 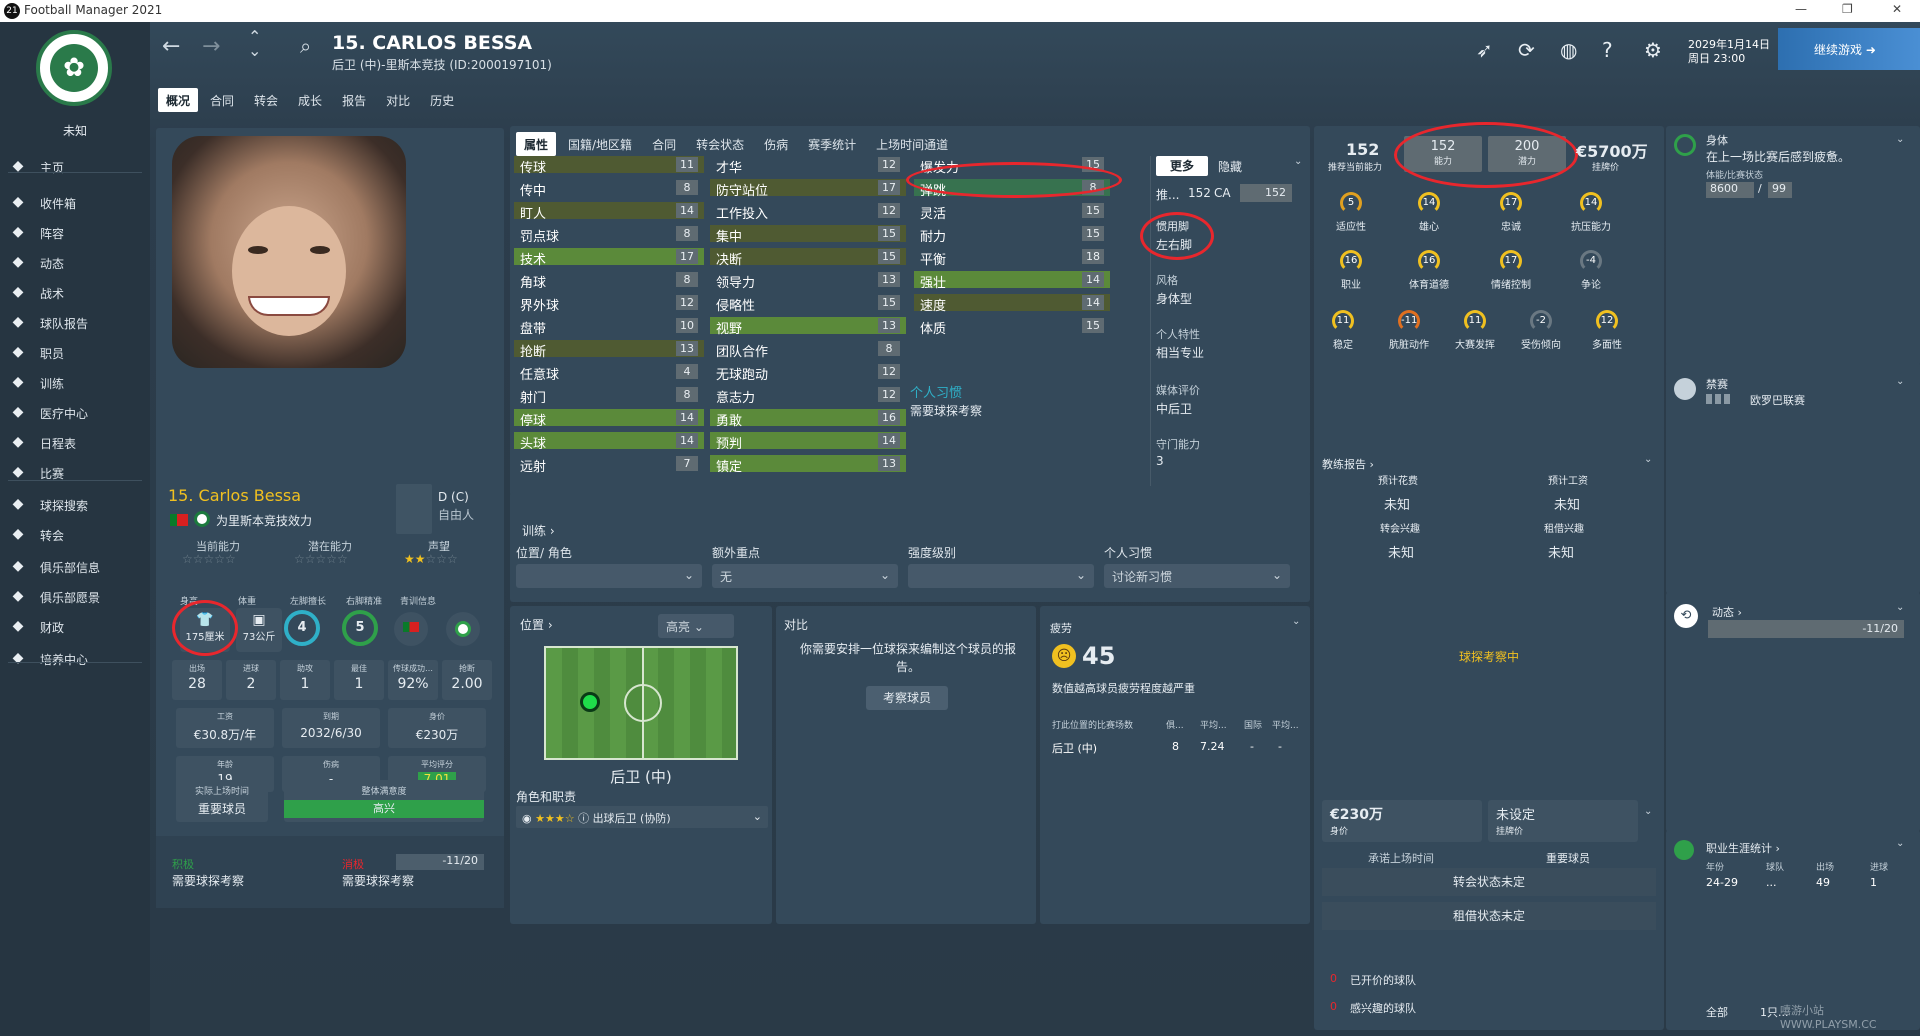 What do you see at coordinates (1780, 190) in the screenshot?
I see `sharpness-value: 99` at bounding box center [1780, 190].